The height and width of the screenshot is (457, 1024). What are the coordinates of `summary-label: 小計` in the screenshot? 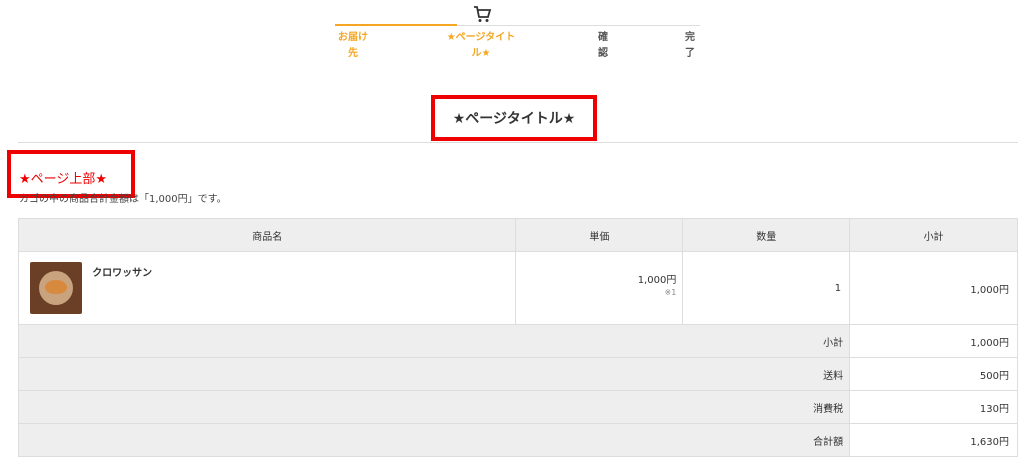 It's located at (434, 341).